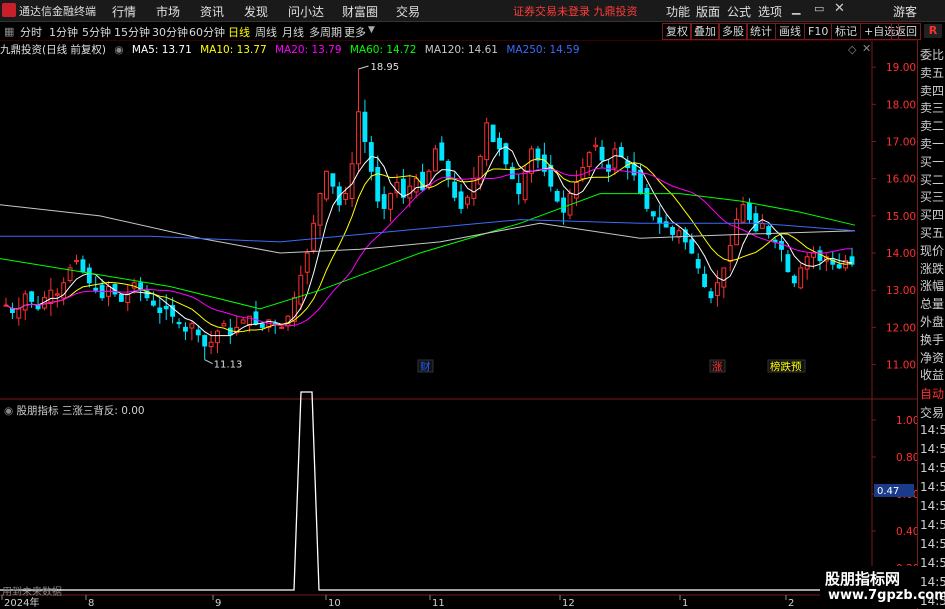 The height and width of the screenshot is (609, 945). I want to click on menu-news: 资讯, so click(212, 11).